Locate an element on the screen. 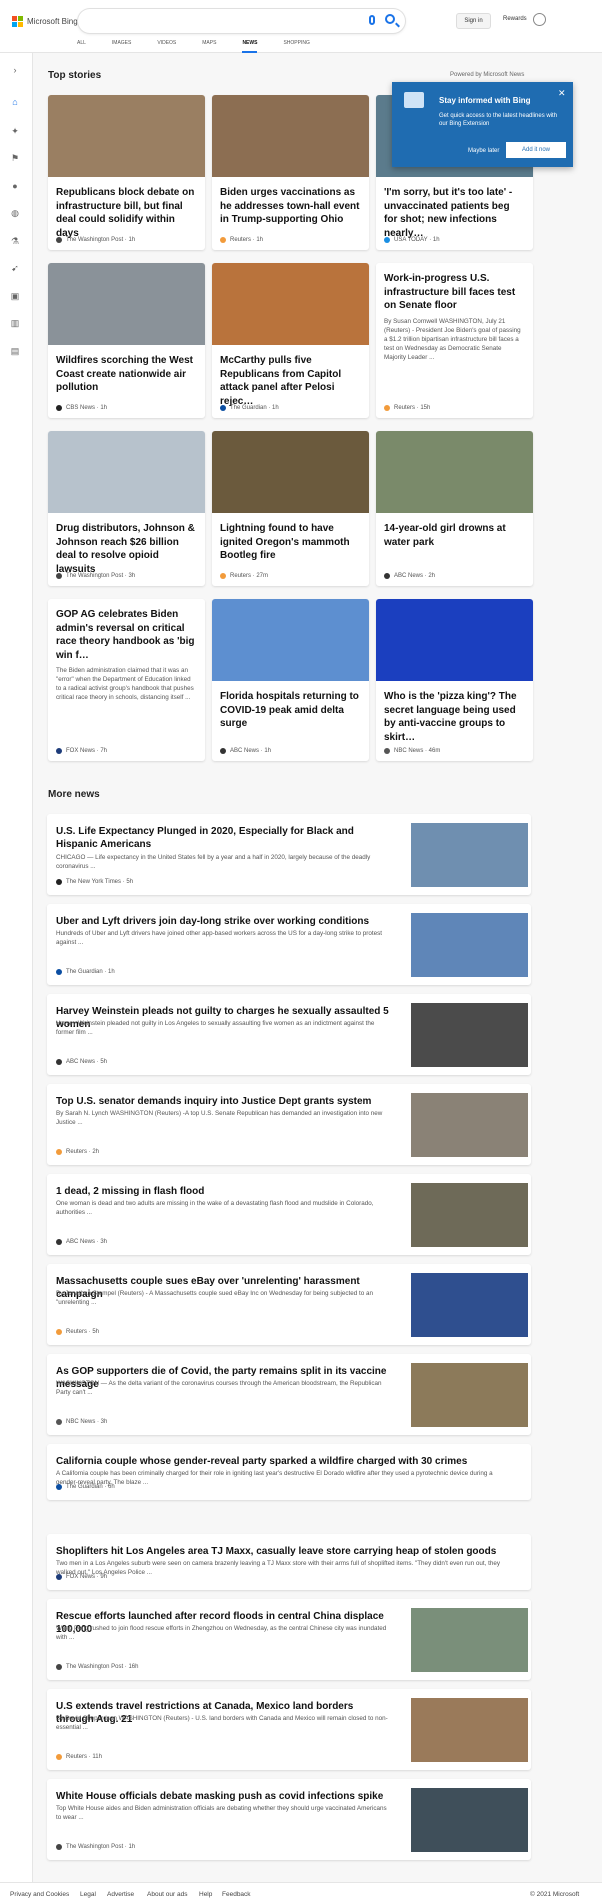 The height and width of the screenshot is (1903, 602). source-label: Reuters · 27m is located at coordinates (249, 576).